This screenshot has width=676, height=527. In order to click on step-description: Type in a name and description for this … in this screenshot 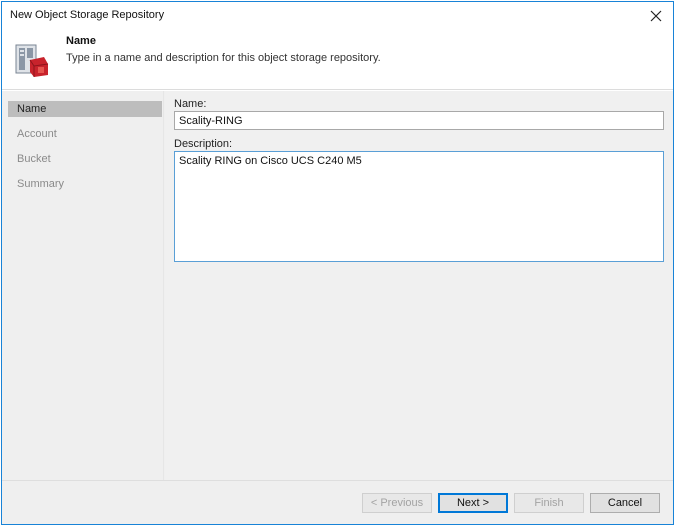, I will do `click(223, 58)`.